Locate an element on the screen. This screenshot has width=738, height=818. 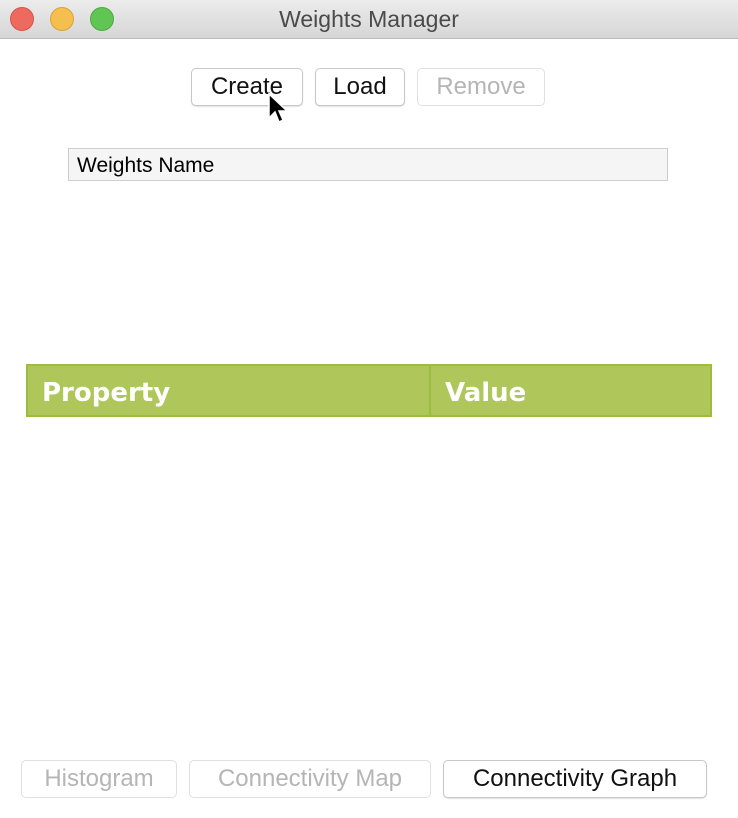
property-column-header: Property is located at coordinates (229, 390).